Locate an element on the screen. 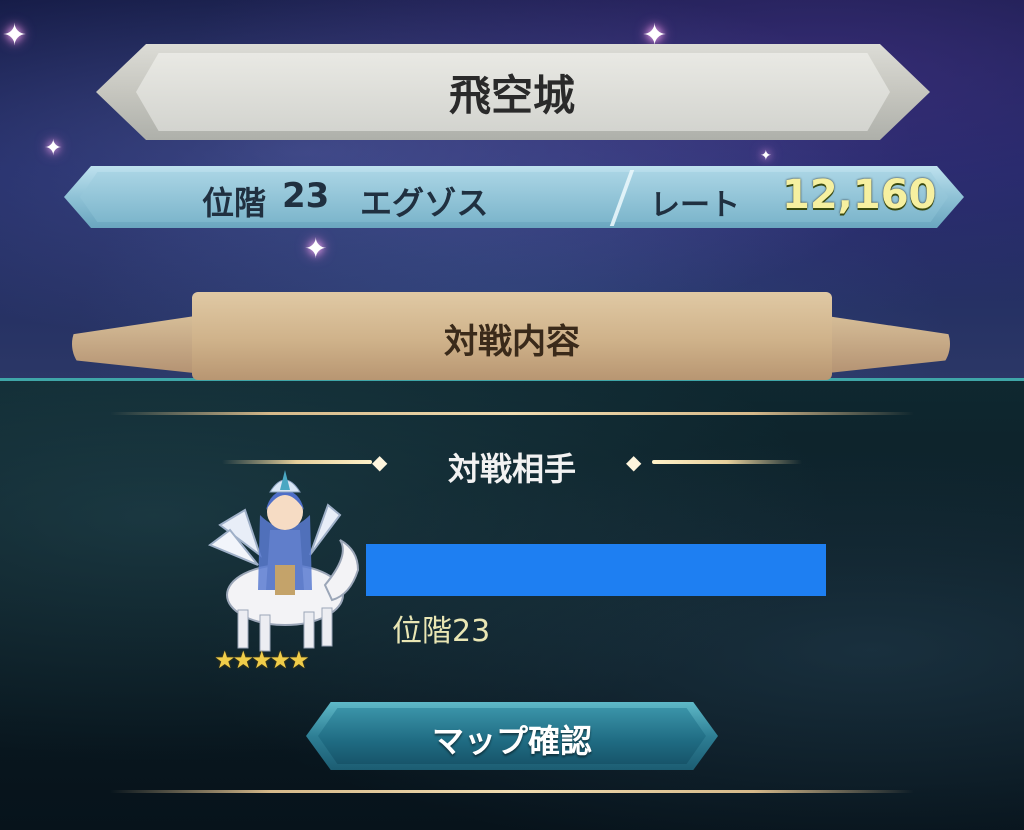 This screenshot has width=1024, height=830. rank-value: 23 is located at coordinates (306, 196).